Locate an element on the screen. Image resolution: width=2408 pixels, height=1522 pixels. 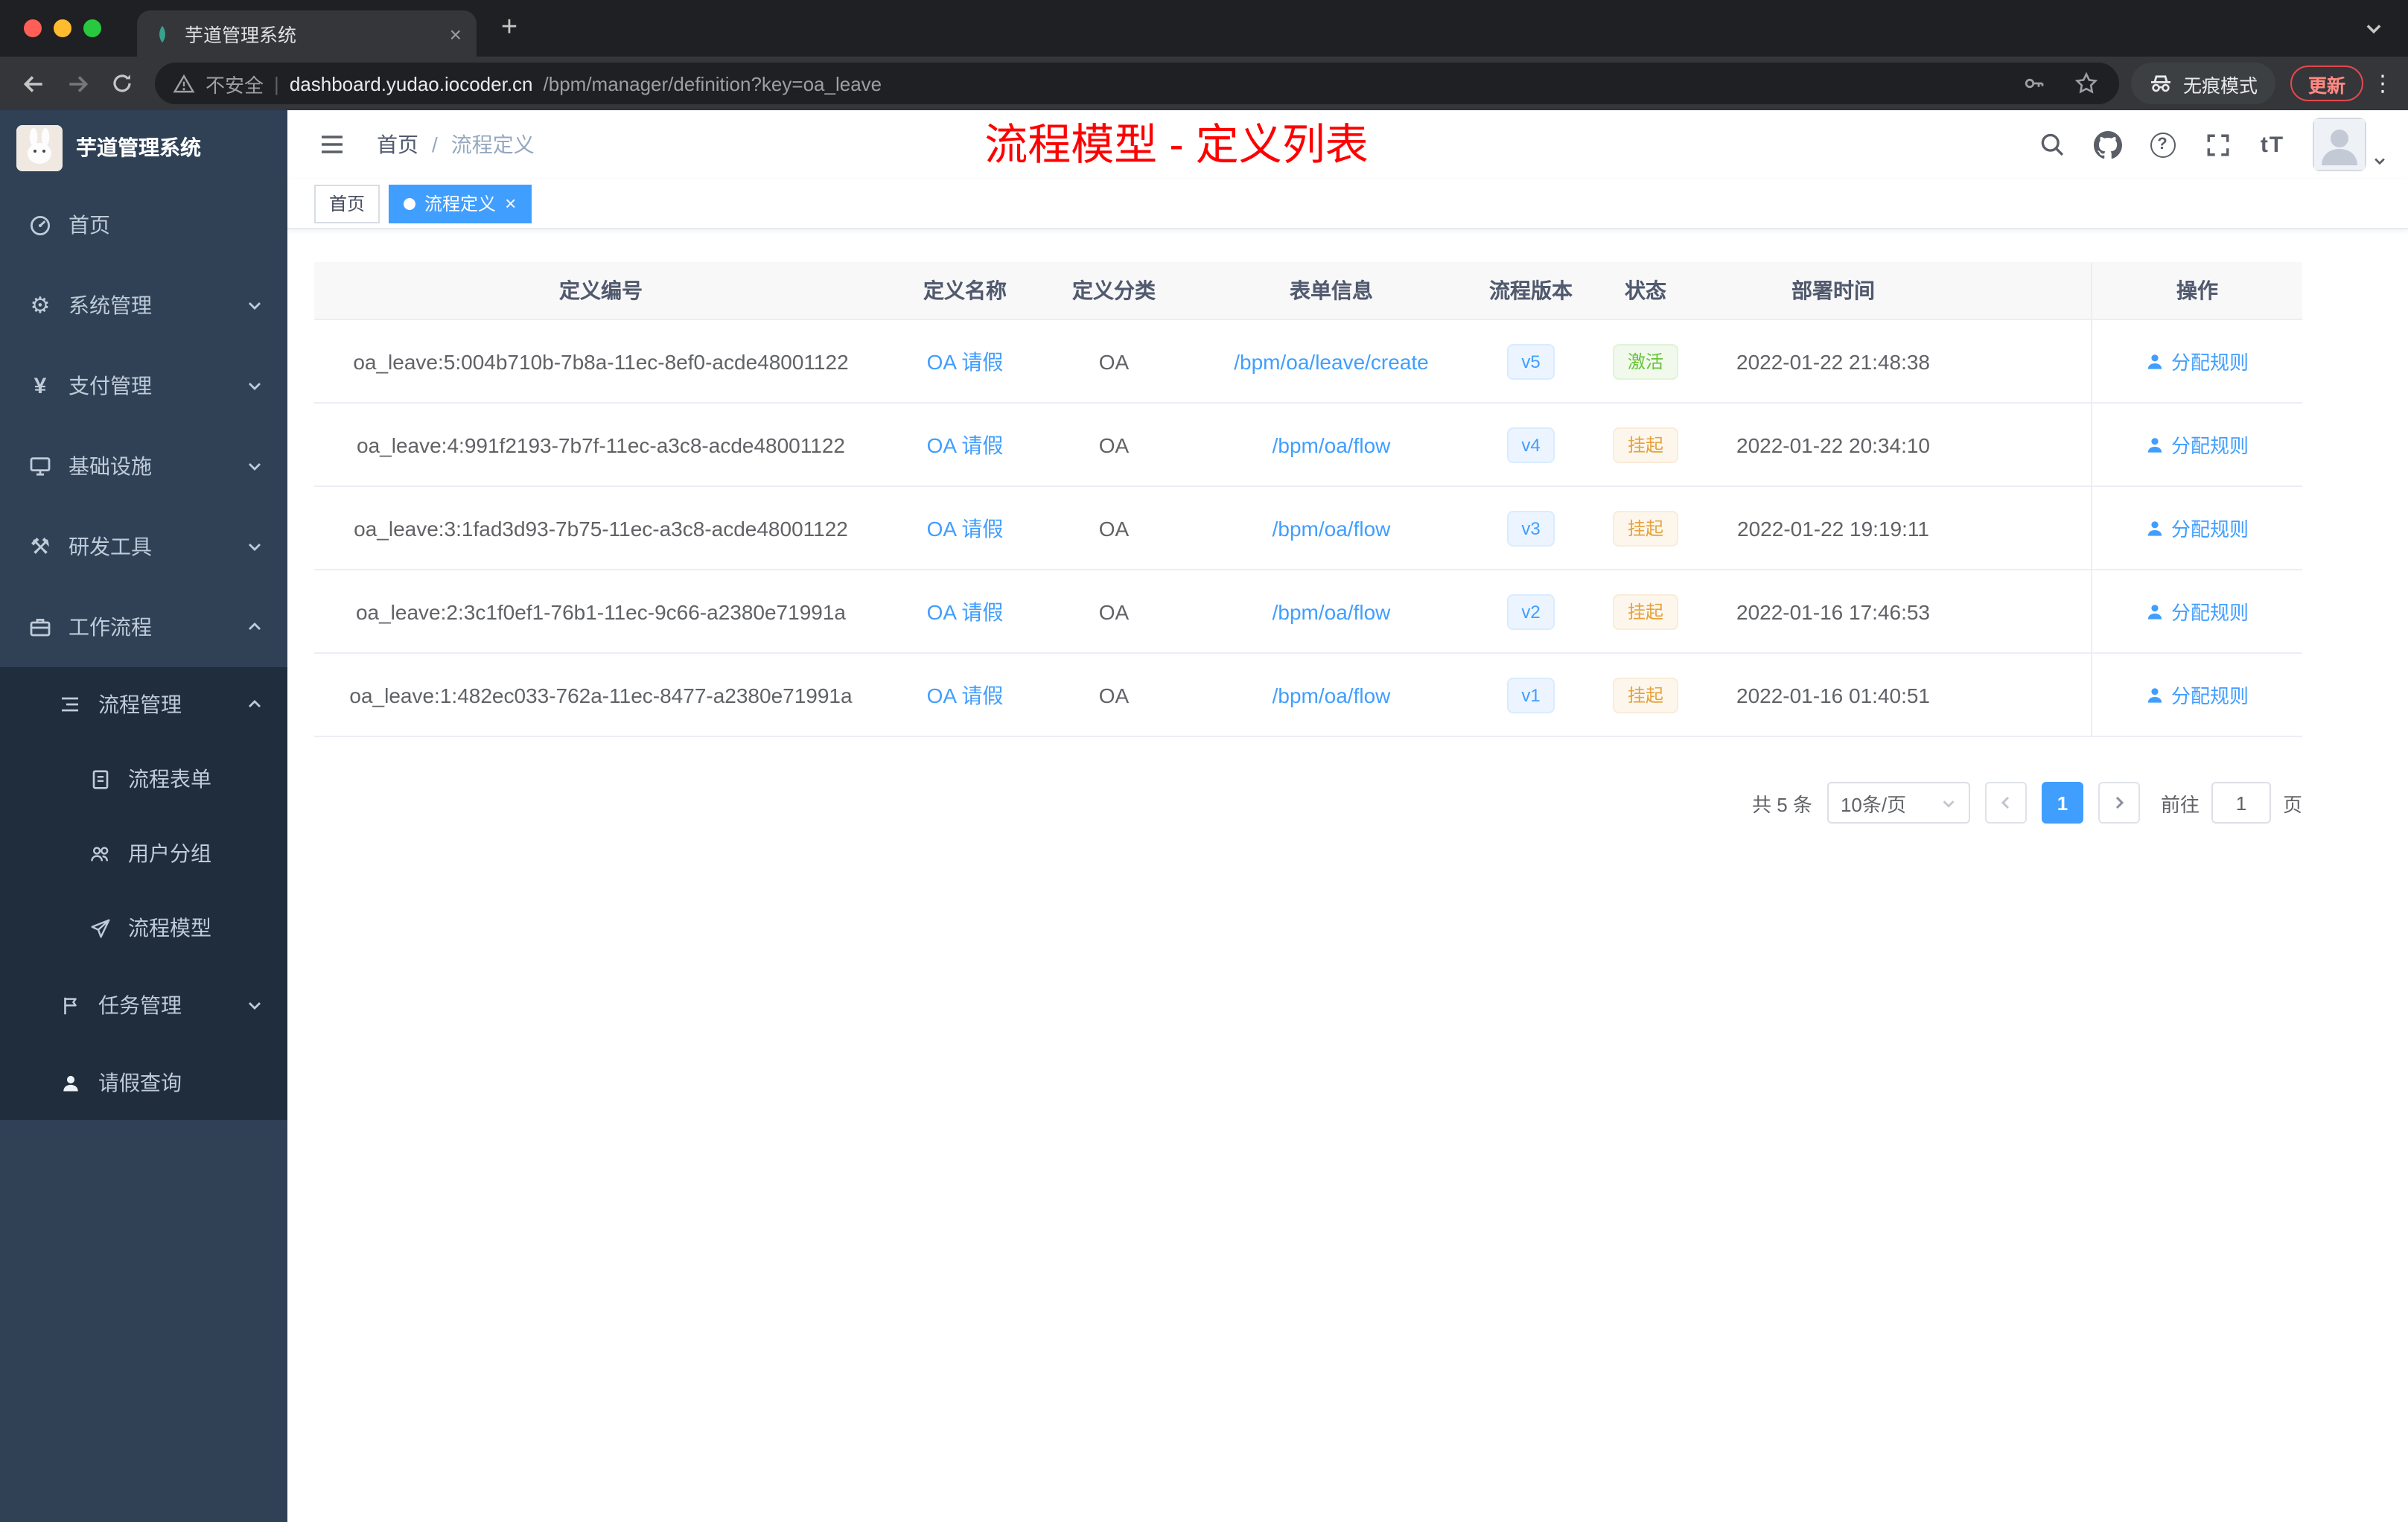
version-badge: v1 is located at coordinates (1530, 695).